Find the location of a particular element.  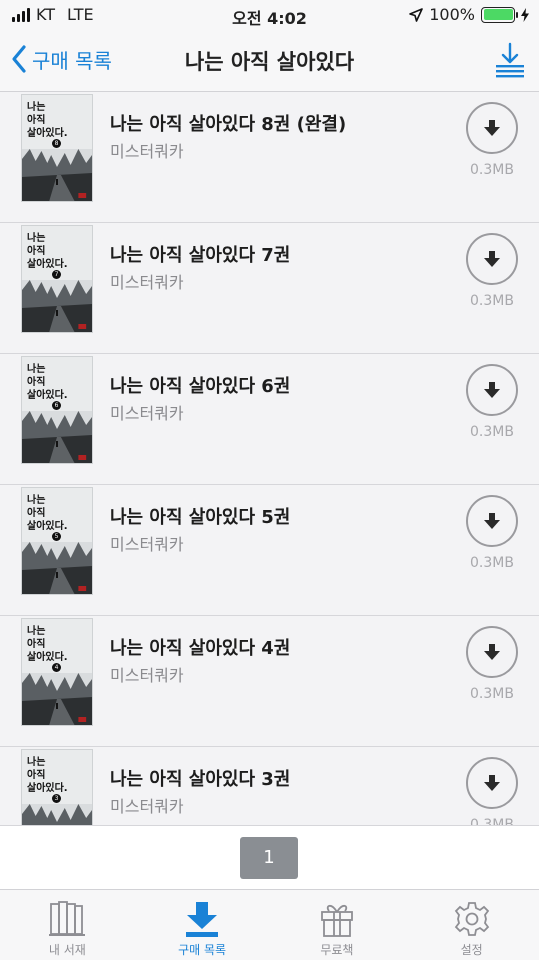

book-cover-image: 나는 아직 살아있다. 6 is located at coordinates (57, 410).